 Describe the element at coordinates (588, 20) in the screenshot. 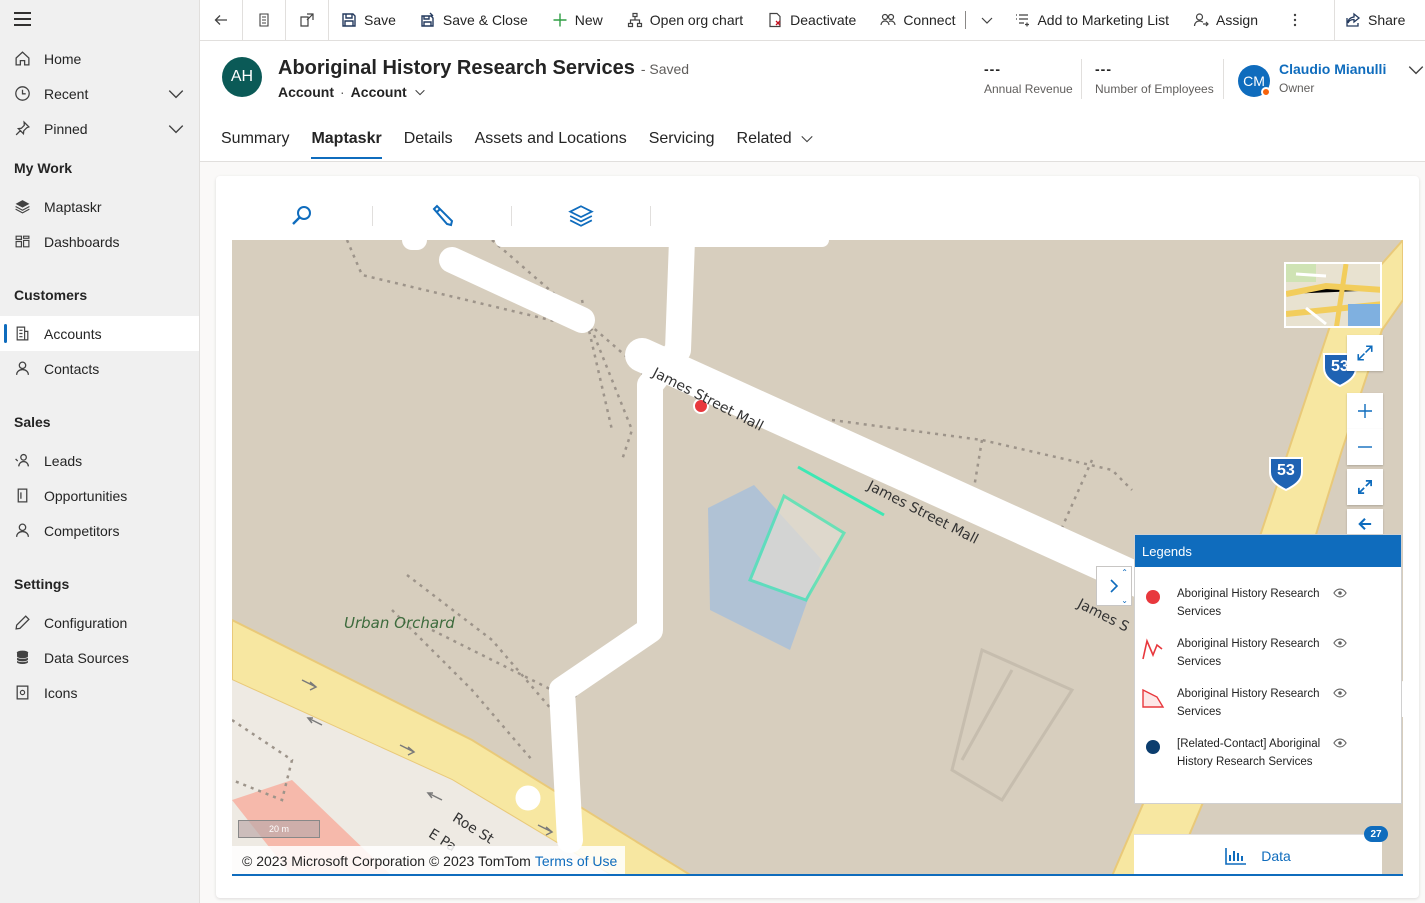

I see `new-label: New` at that location.